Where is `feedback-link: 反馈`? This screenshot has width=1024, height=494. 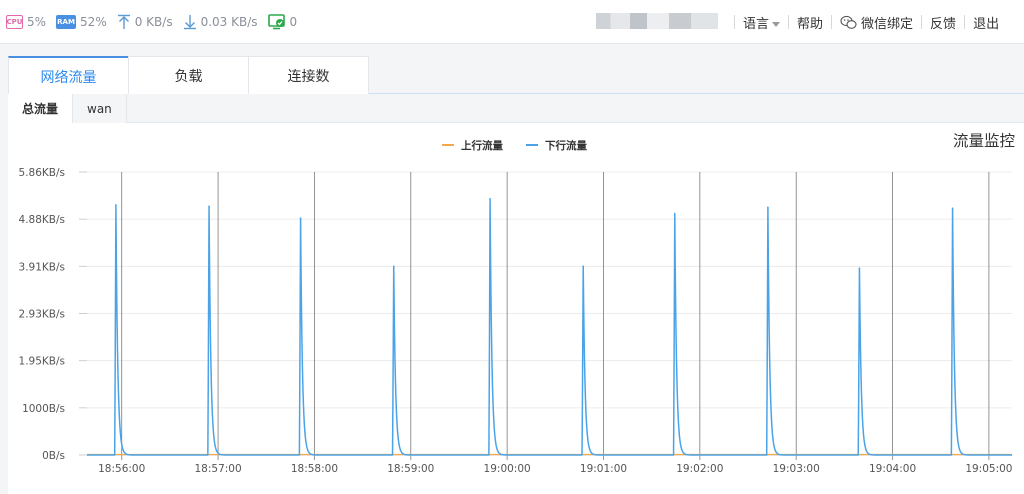
feedback-link: 反馈 is located at coordinates (943, 22).